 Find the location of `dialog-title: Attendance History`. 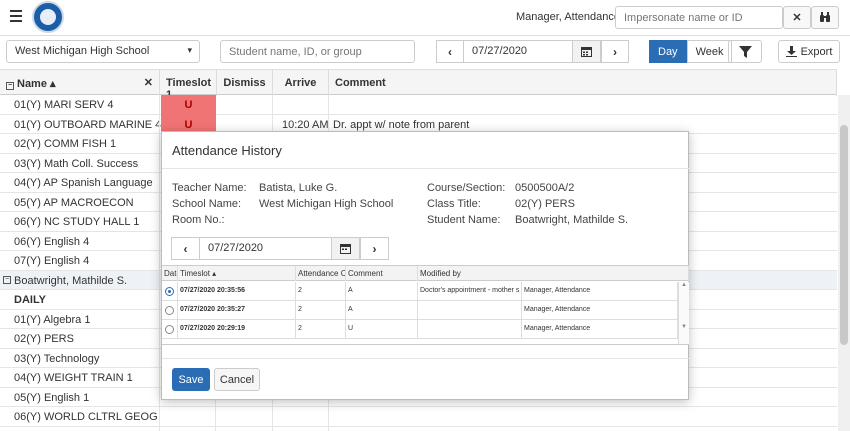

dialog-title: Attendance History is located at coordinates (227, 150).